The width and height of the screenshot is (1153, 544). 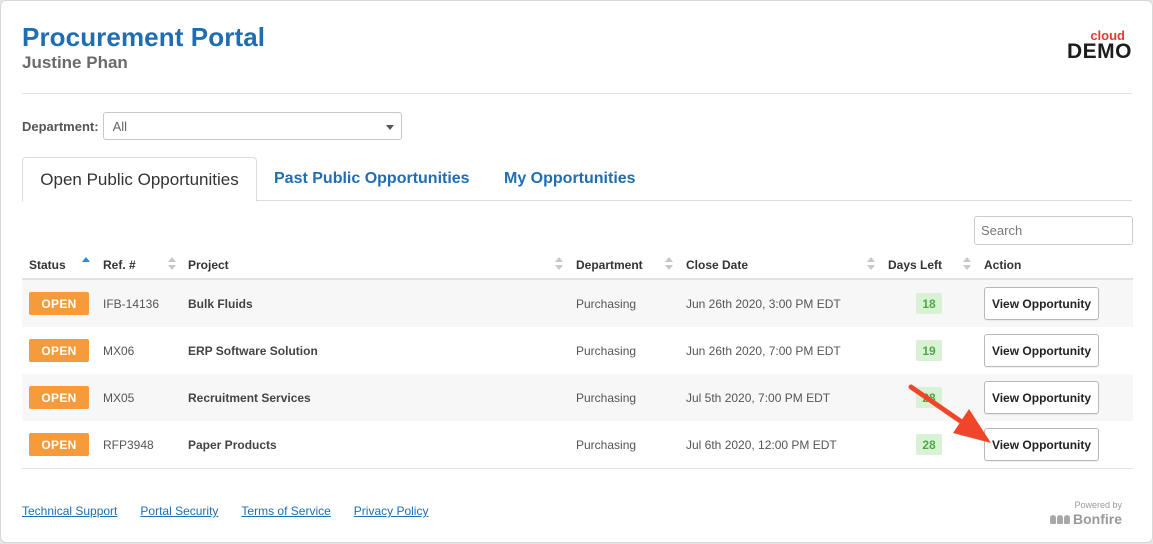 What do you see at coordinates (761, 444) in the screenshot?
I see `close-date-cell: Jul 6th 2020, 12:00 PM EDT` at bounding box center [761, 444].